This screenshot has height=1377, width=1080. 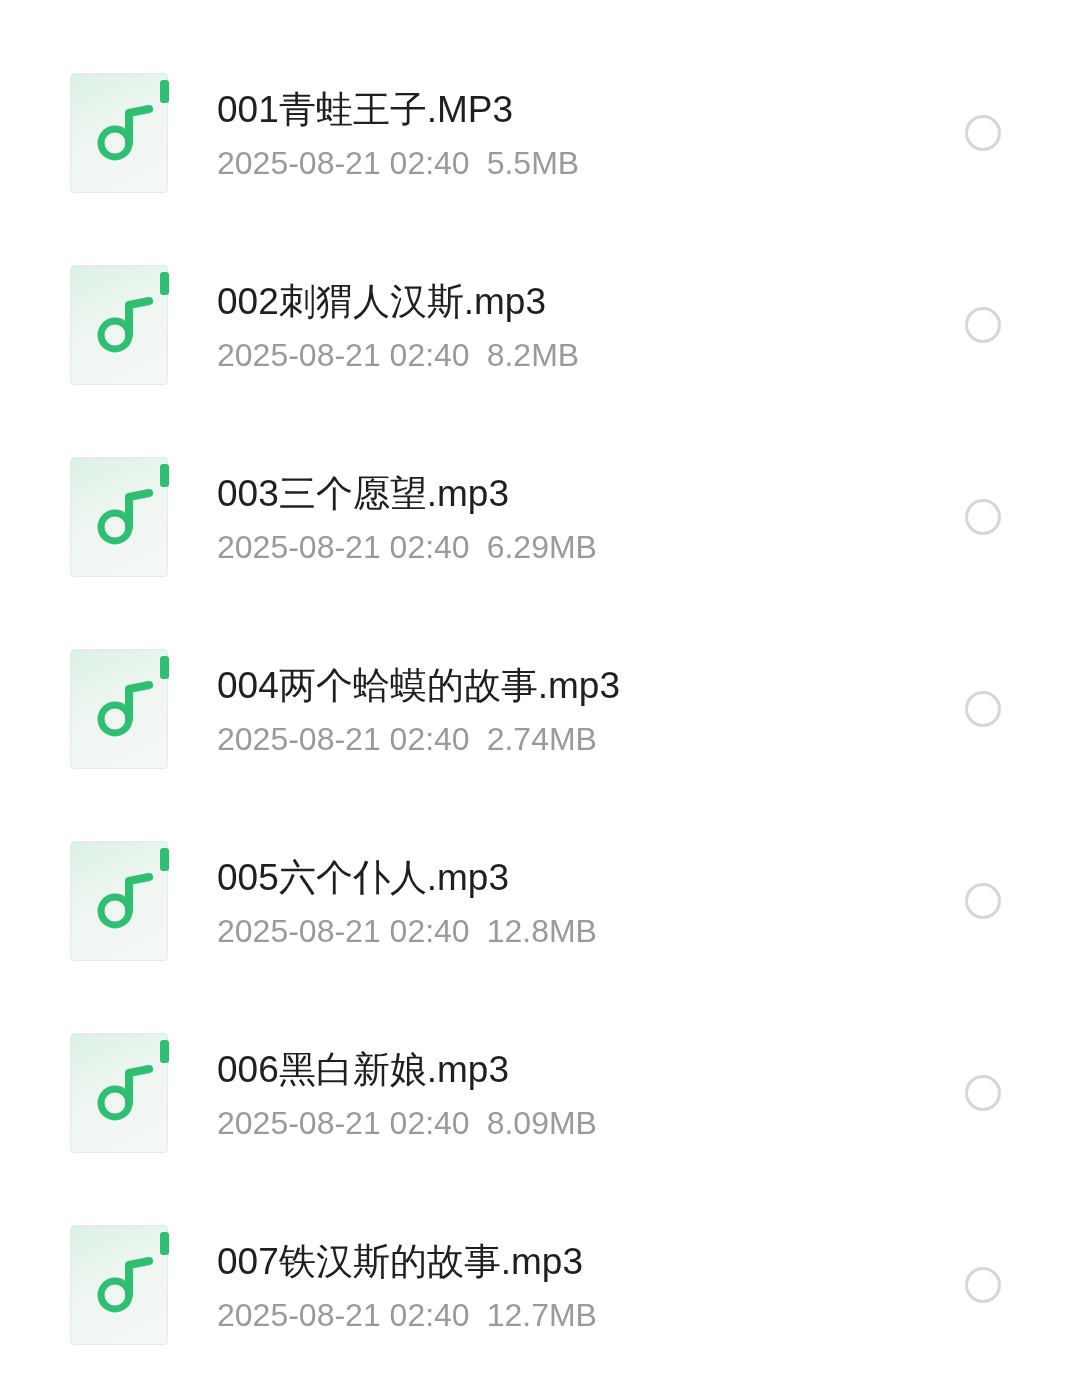 I want to click on file-size: 8.09MB, so click(x=541, y=1123).